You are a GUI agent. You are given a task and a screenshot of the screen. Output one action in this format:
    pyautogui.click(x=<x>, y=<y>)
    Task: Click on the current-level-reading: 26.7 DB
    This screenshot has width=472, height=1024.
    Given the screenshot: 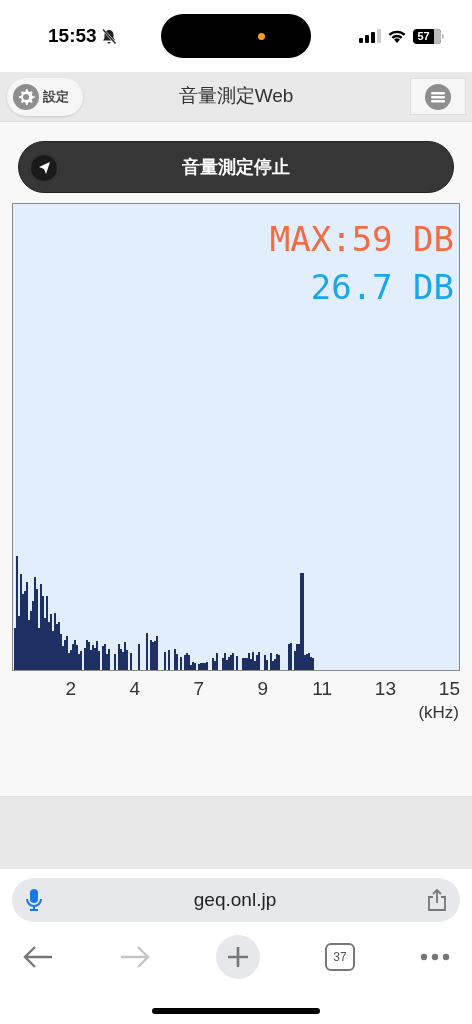 What is the action you would take?
    pyautogui.click(x=382, y=287)
    